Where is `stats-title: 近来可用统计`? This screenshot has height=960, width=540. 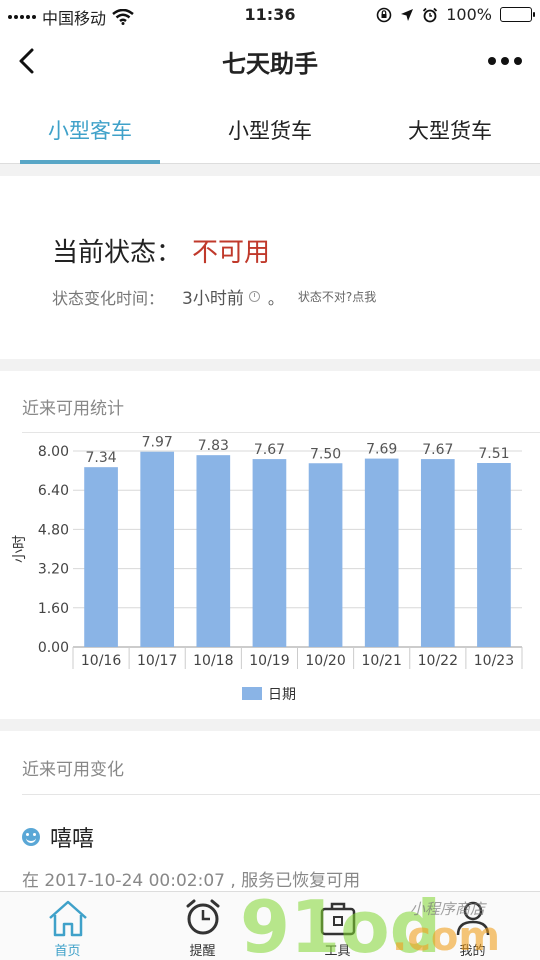 stats-title: 近来可用统计 is located at coordinates (73, 409).